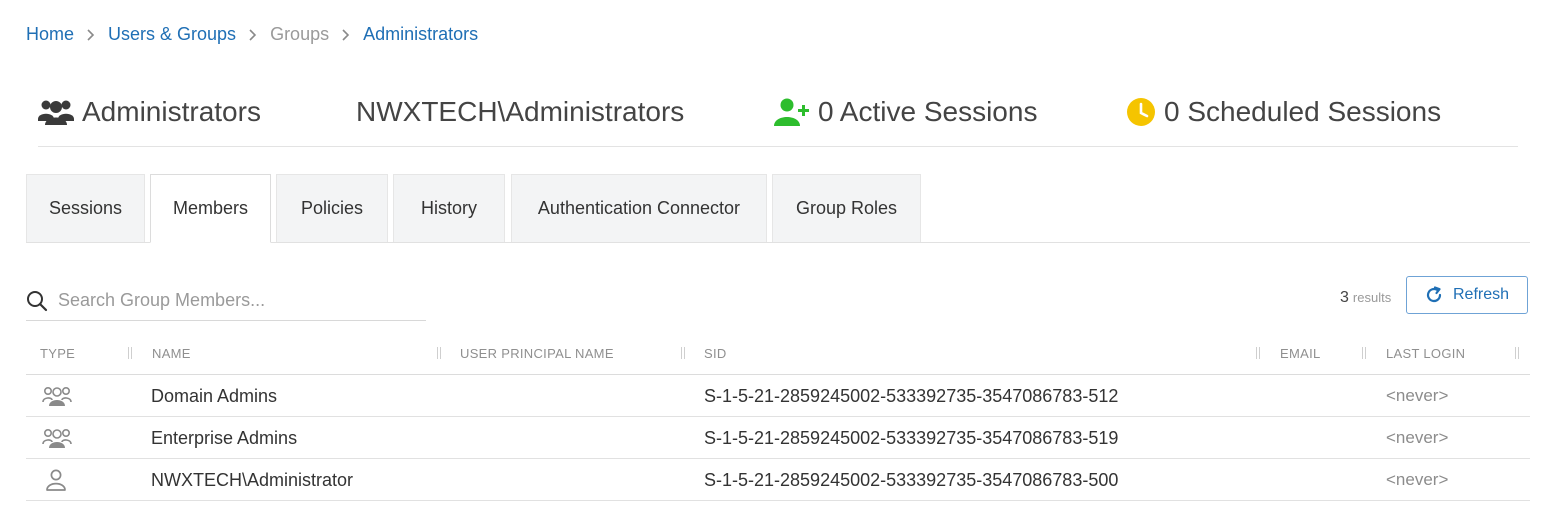 The width and height of the screenshot is (1558, 519). I want to click on user-icon, so click(56, 482).